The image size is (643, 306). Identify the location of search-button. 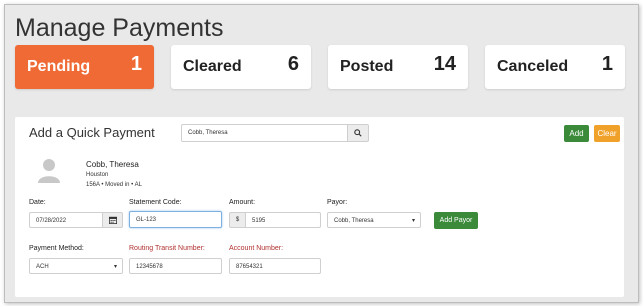
(358, 133).